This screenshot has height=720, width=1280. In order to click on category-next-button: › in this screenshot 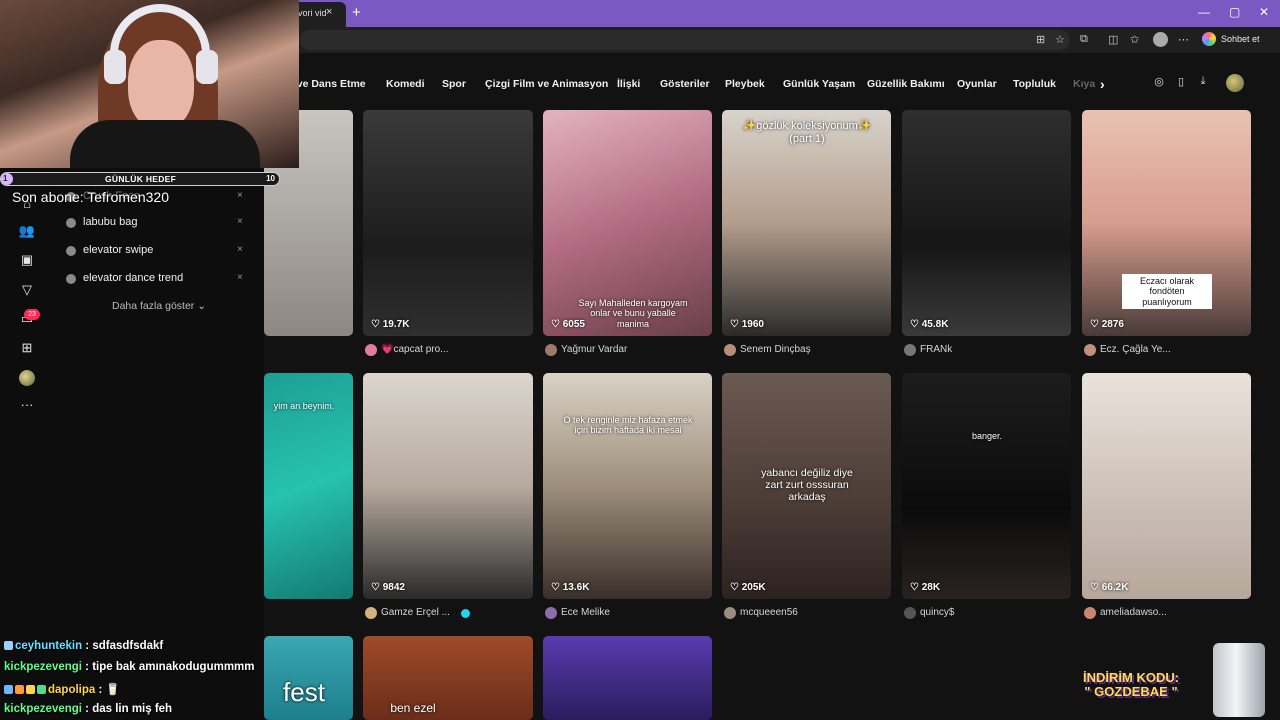, I will do `click(1102, 84)`.